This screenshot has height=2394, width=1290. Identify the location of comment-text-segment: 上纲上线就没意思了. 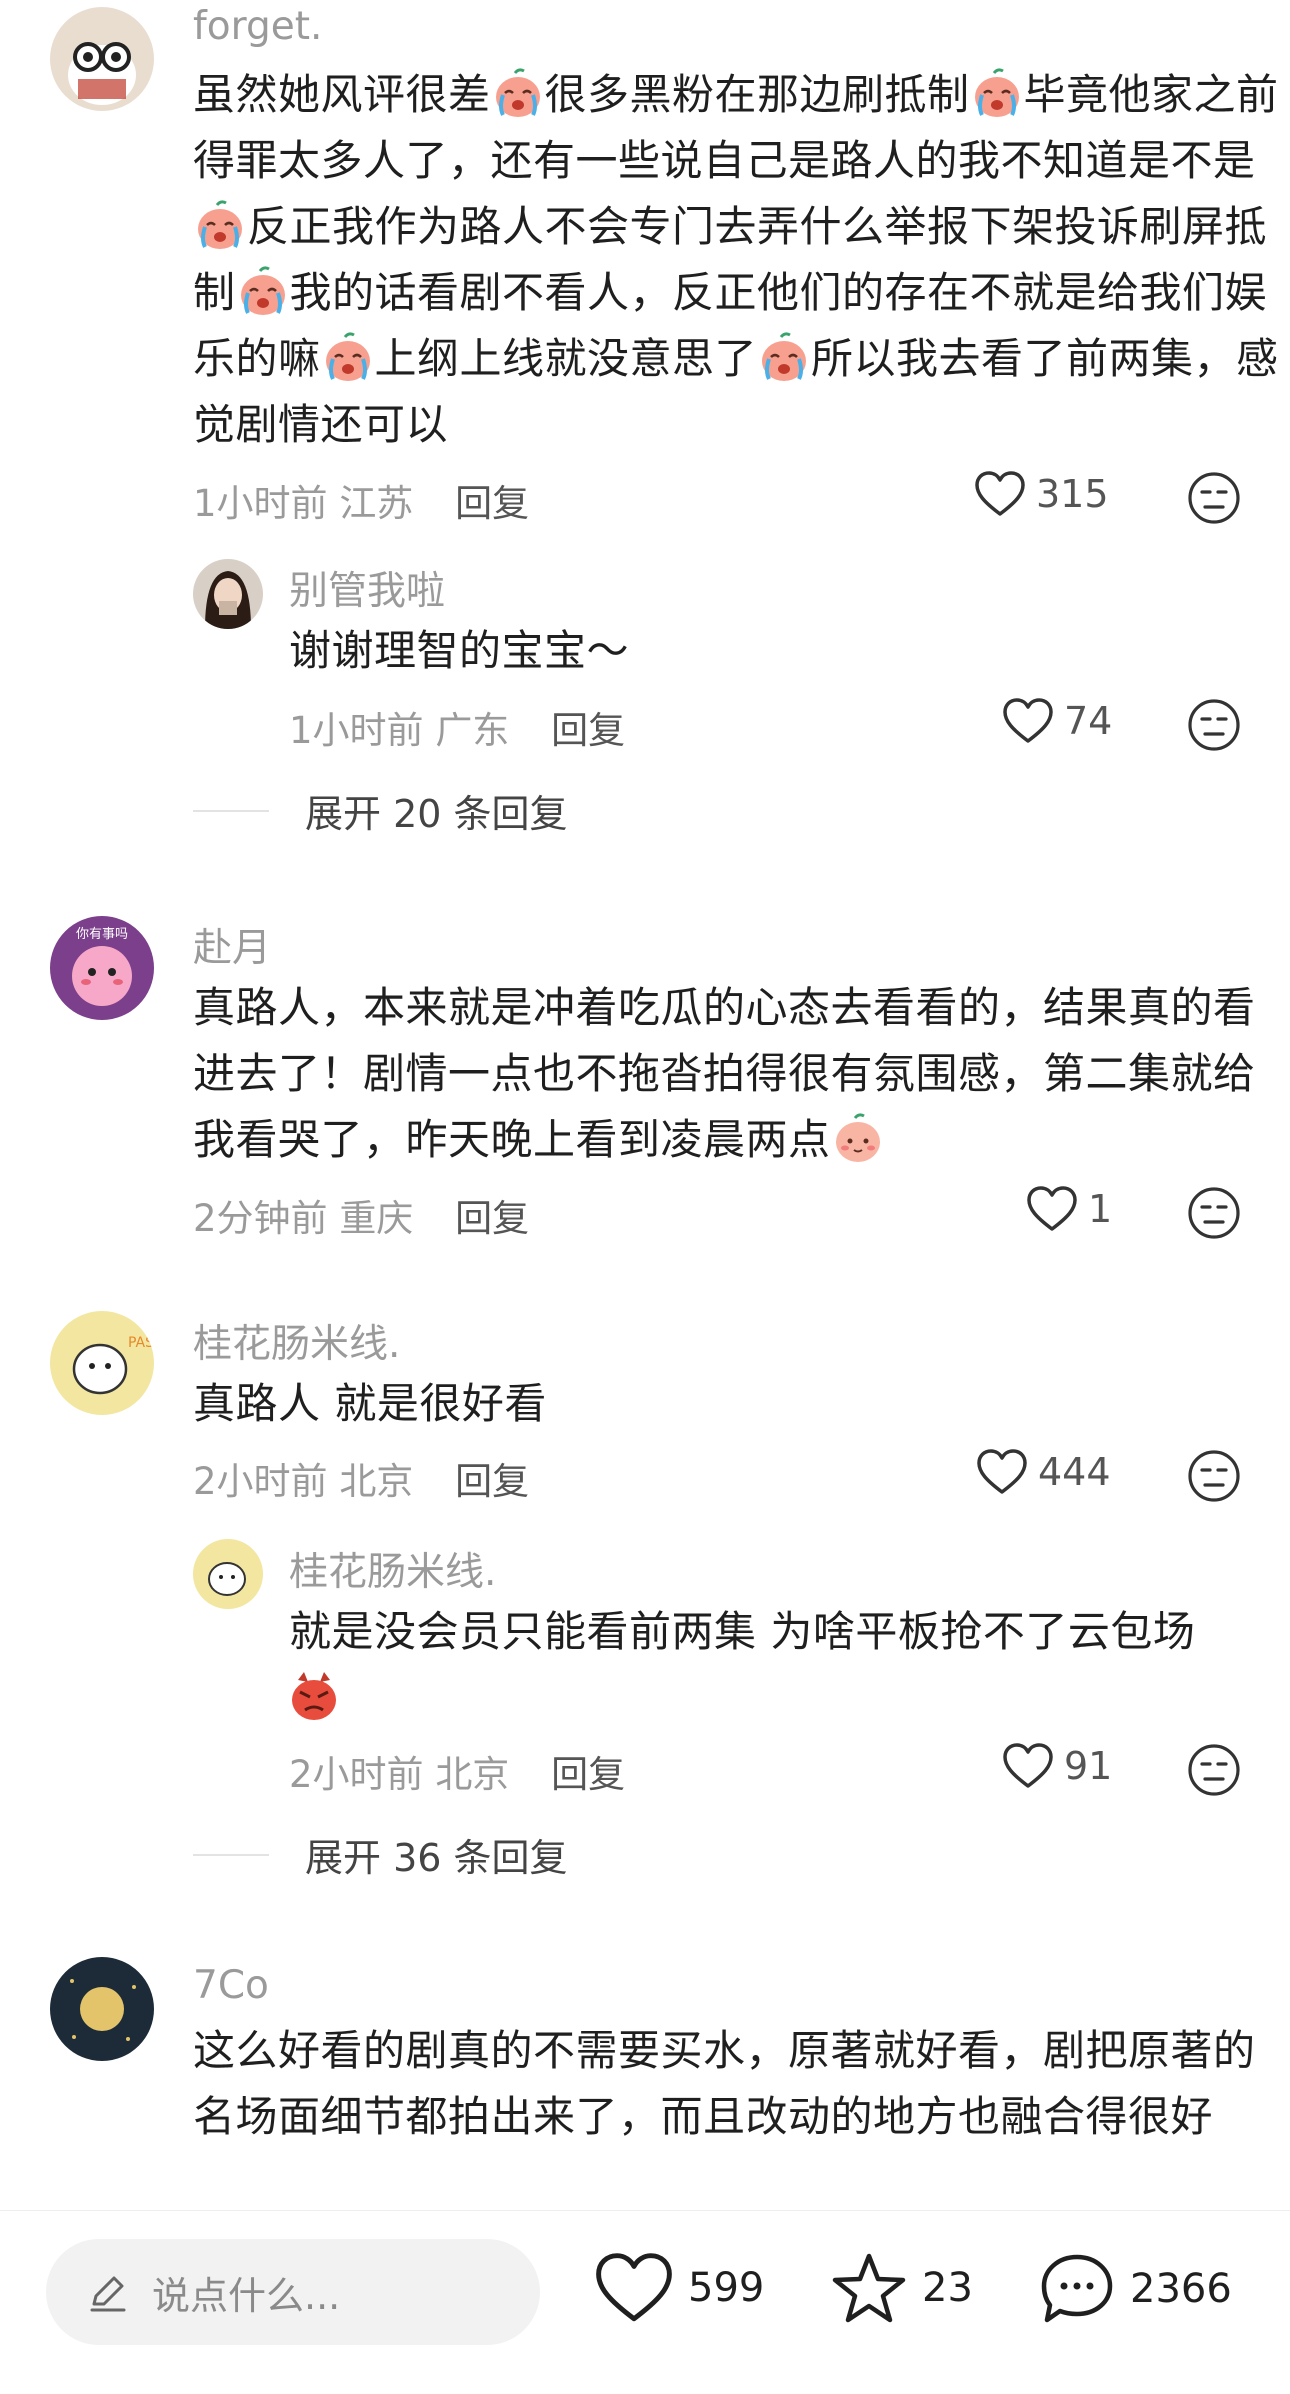
(566, 358).